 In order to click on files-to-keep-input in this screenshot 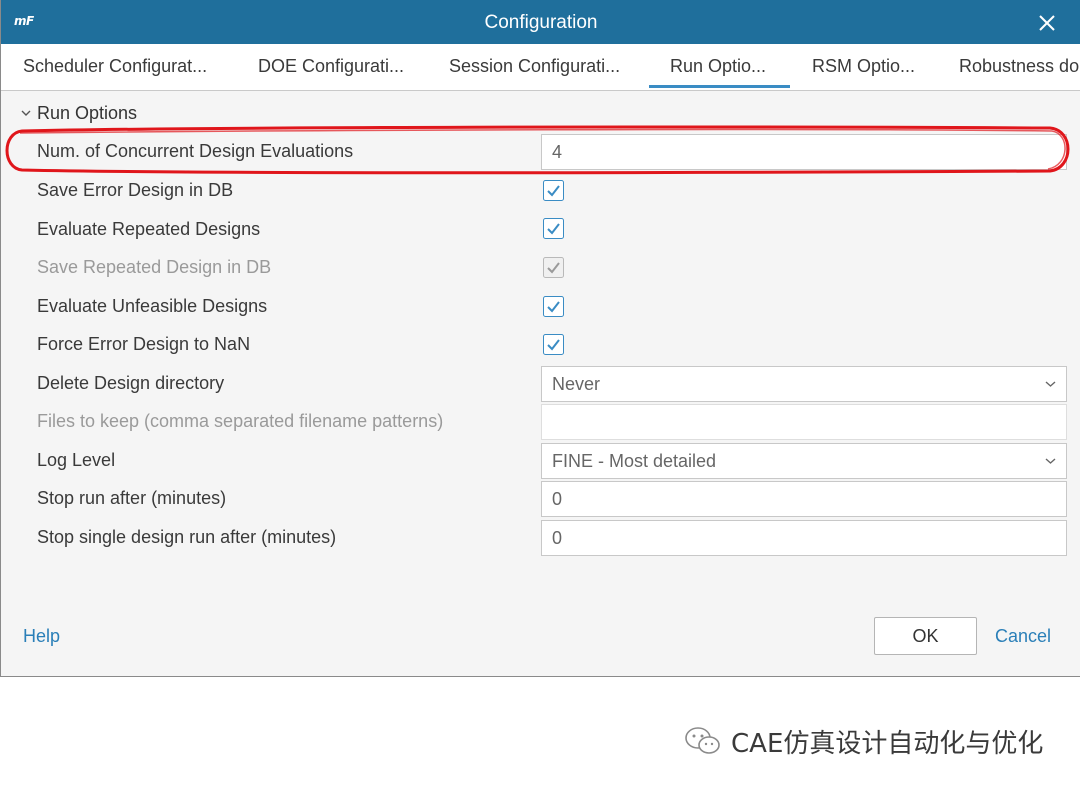, I will do `click(804, 422)`.